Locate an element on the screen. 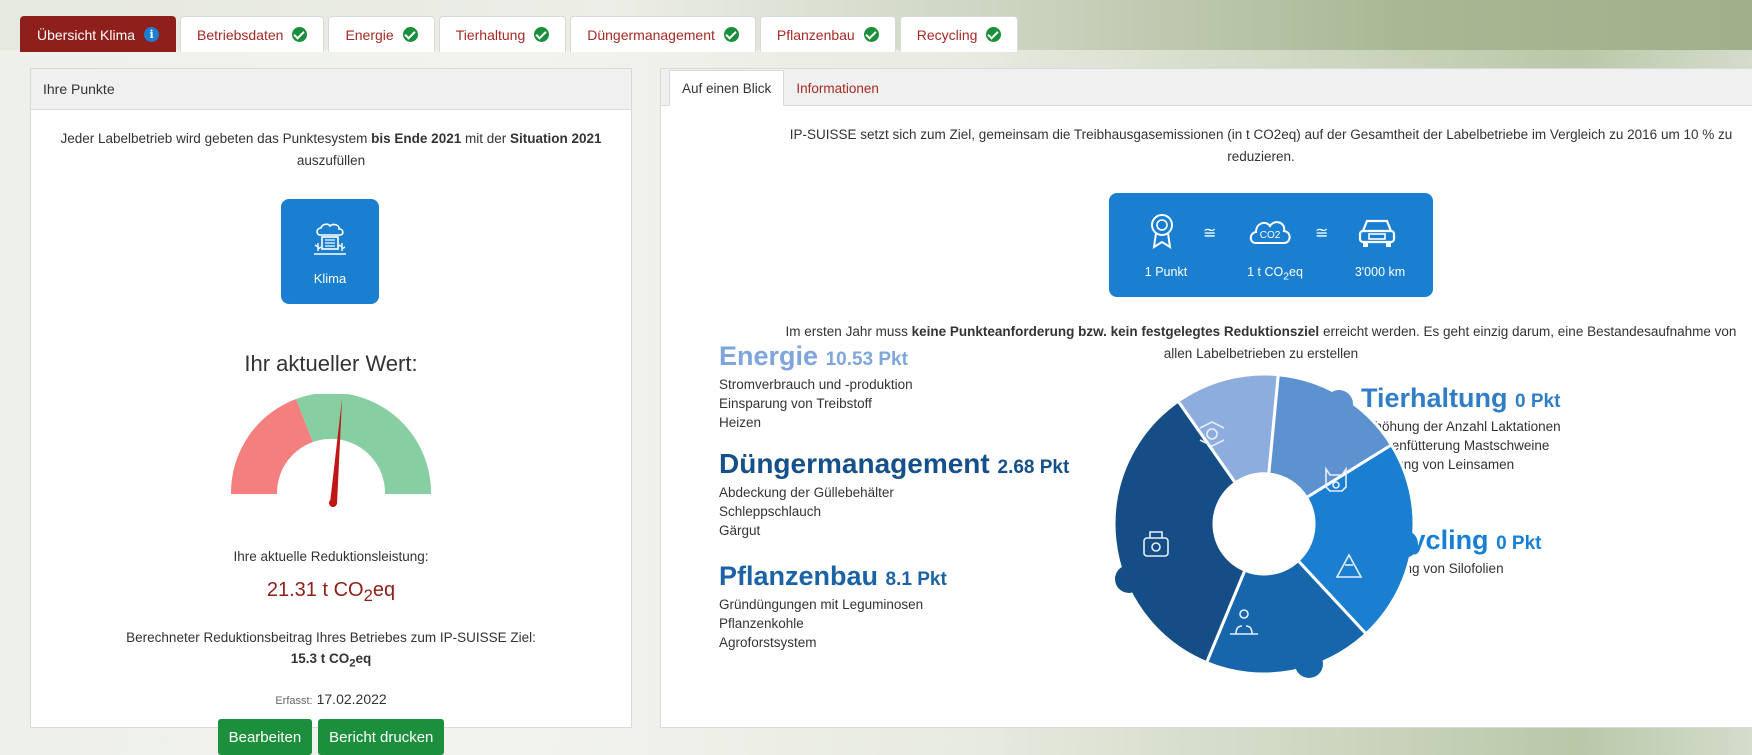 This screenshot has width=1752, height=755. reduction-value: 21.31 t CO2eq is located at coordinates (331, 592).